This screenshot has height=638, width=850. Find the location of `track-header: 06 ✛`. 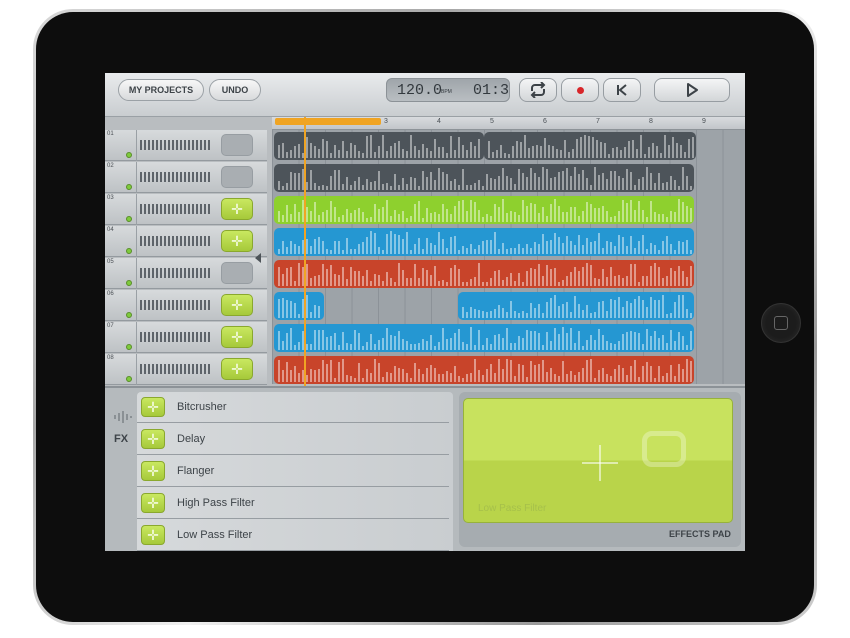

track-header: 06 ✛ is located at coordinates (186, 305).